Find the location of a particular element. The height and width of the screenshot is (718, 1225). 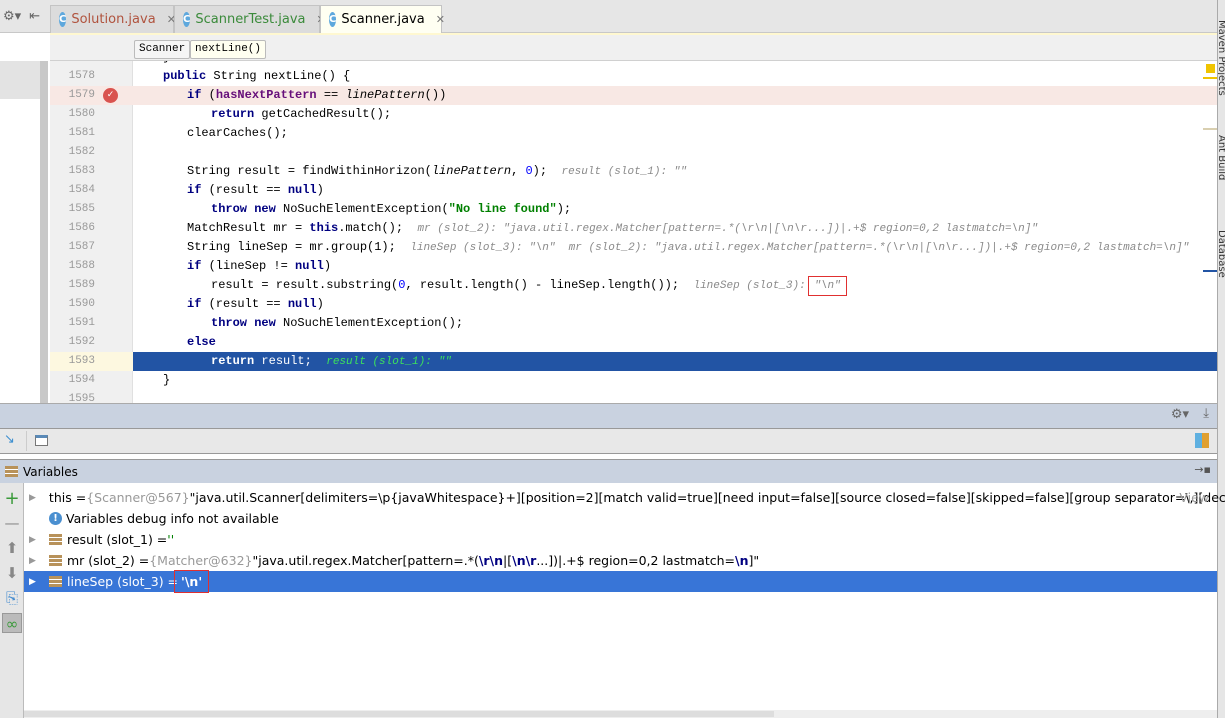

tab-solution-java: C Solution.java ✕ is located at coordinates (113, 19).